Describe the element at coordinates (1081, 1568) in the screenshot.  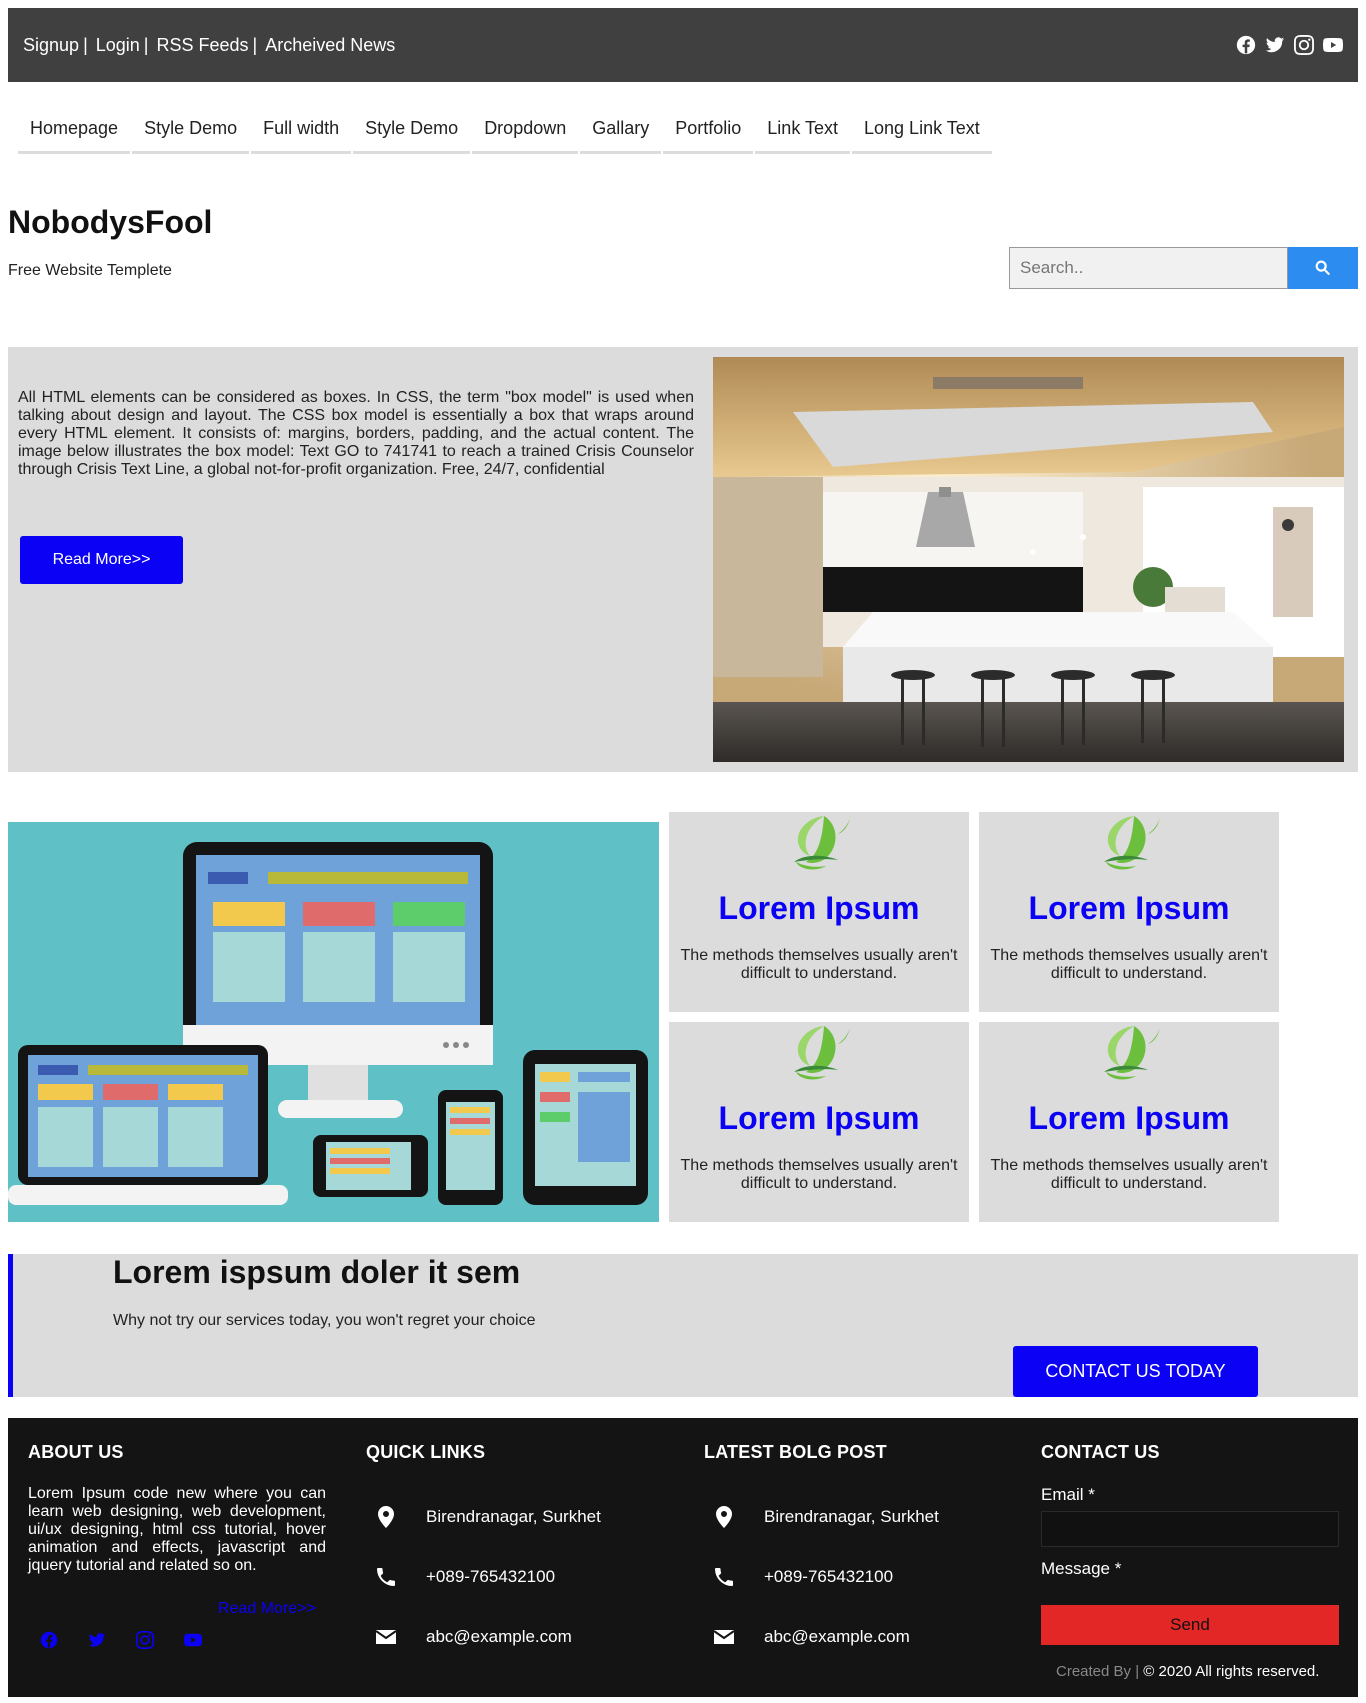
I see `message-label: Message *` at that location.